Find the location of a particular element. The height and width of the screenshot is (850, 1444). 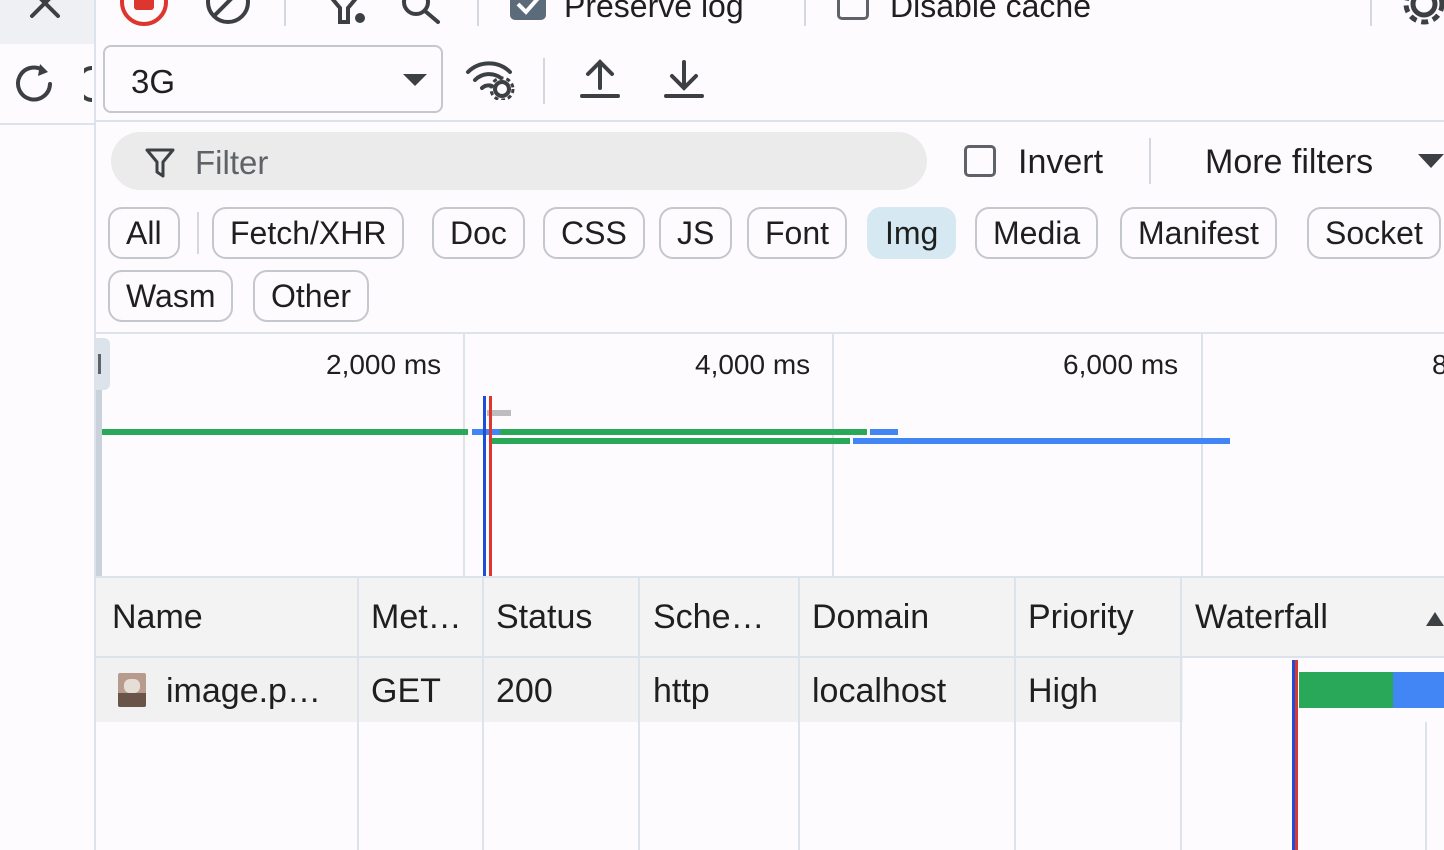

close-icon is located at coordinates (46, 11).